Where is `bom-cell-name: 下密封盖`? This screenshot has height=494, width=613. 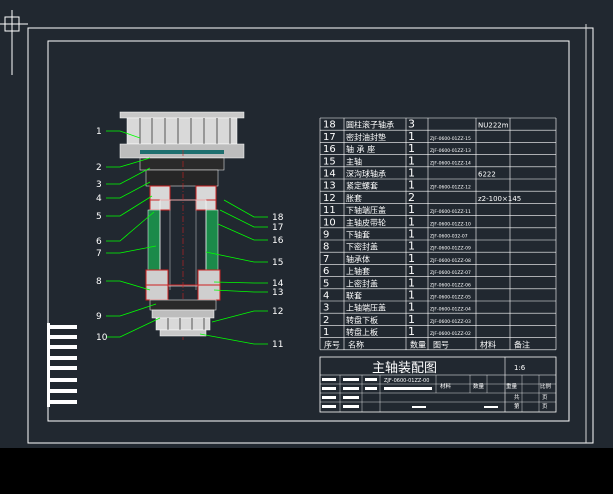 bom-cell-name: 下密封盖 is located at coordinates (362, 247).